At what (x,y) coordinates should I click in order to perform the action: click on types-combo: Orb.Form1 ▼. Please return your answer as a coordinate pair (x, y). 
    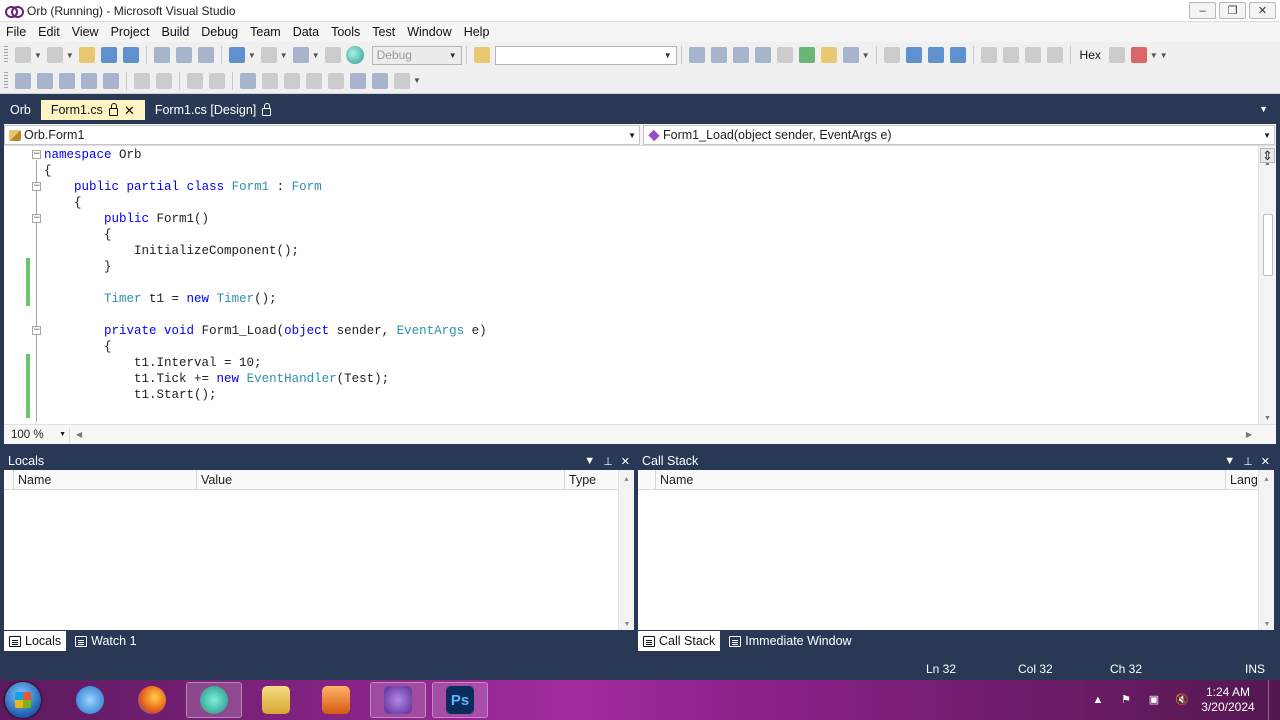
    Looking at the image, I should click on (322, 135).